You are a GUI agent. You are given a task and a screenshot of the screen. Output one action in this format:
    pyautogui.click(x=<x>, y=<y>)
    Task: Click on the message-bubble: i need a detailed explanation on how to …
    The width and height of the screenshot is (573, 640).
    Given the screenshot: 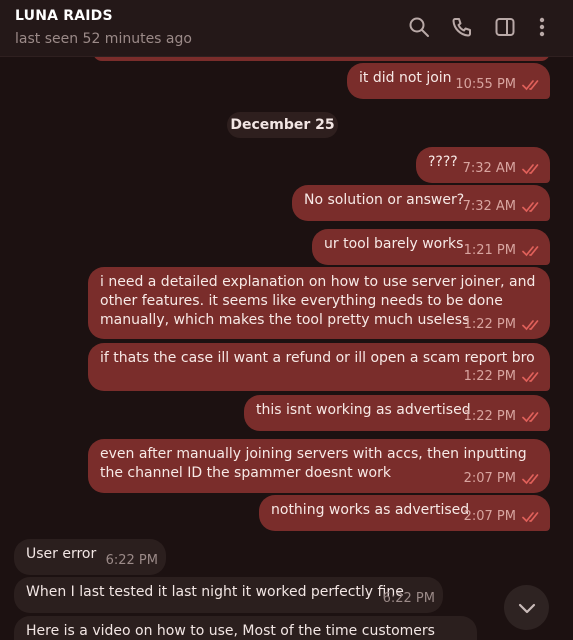 What is the action you would take?
    pyautogui.click(x=319, y=303)
    